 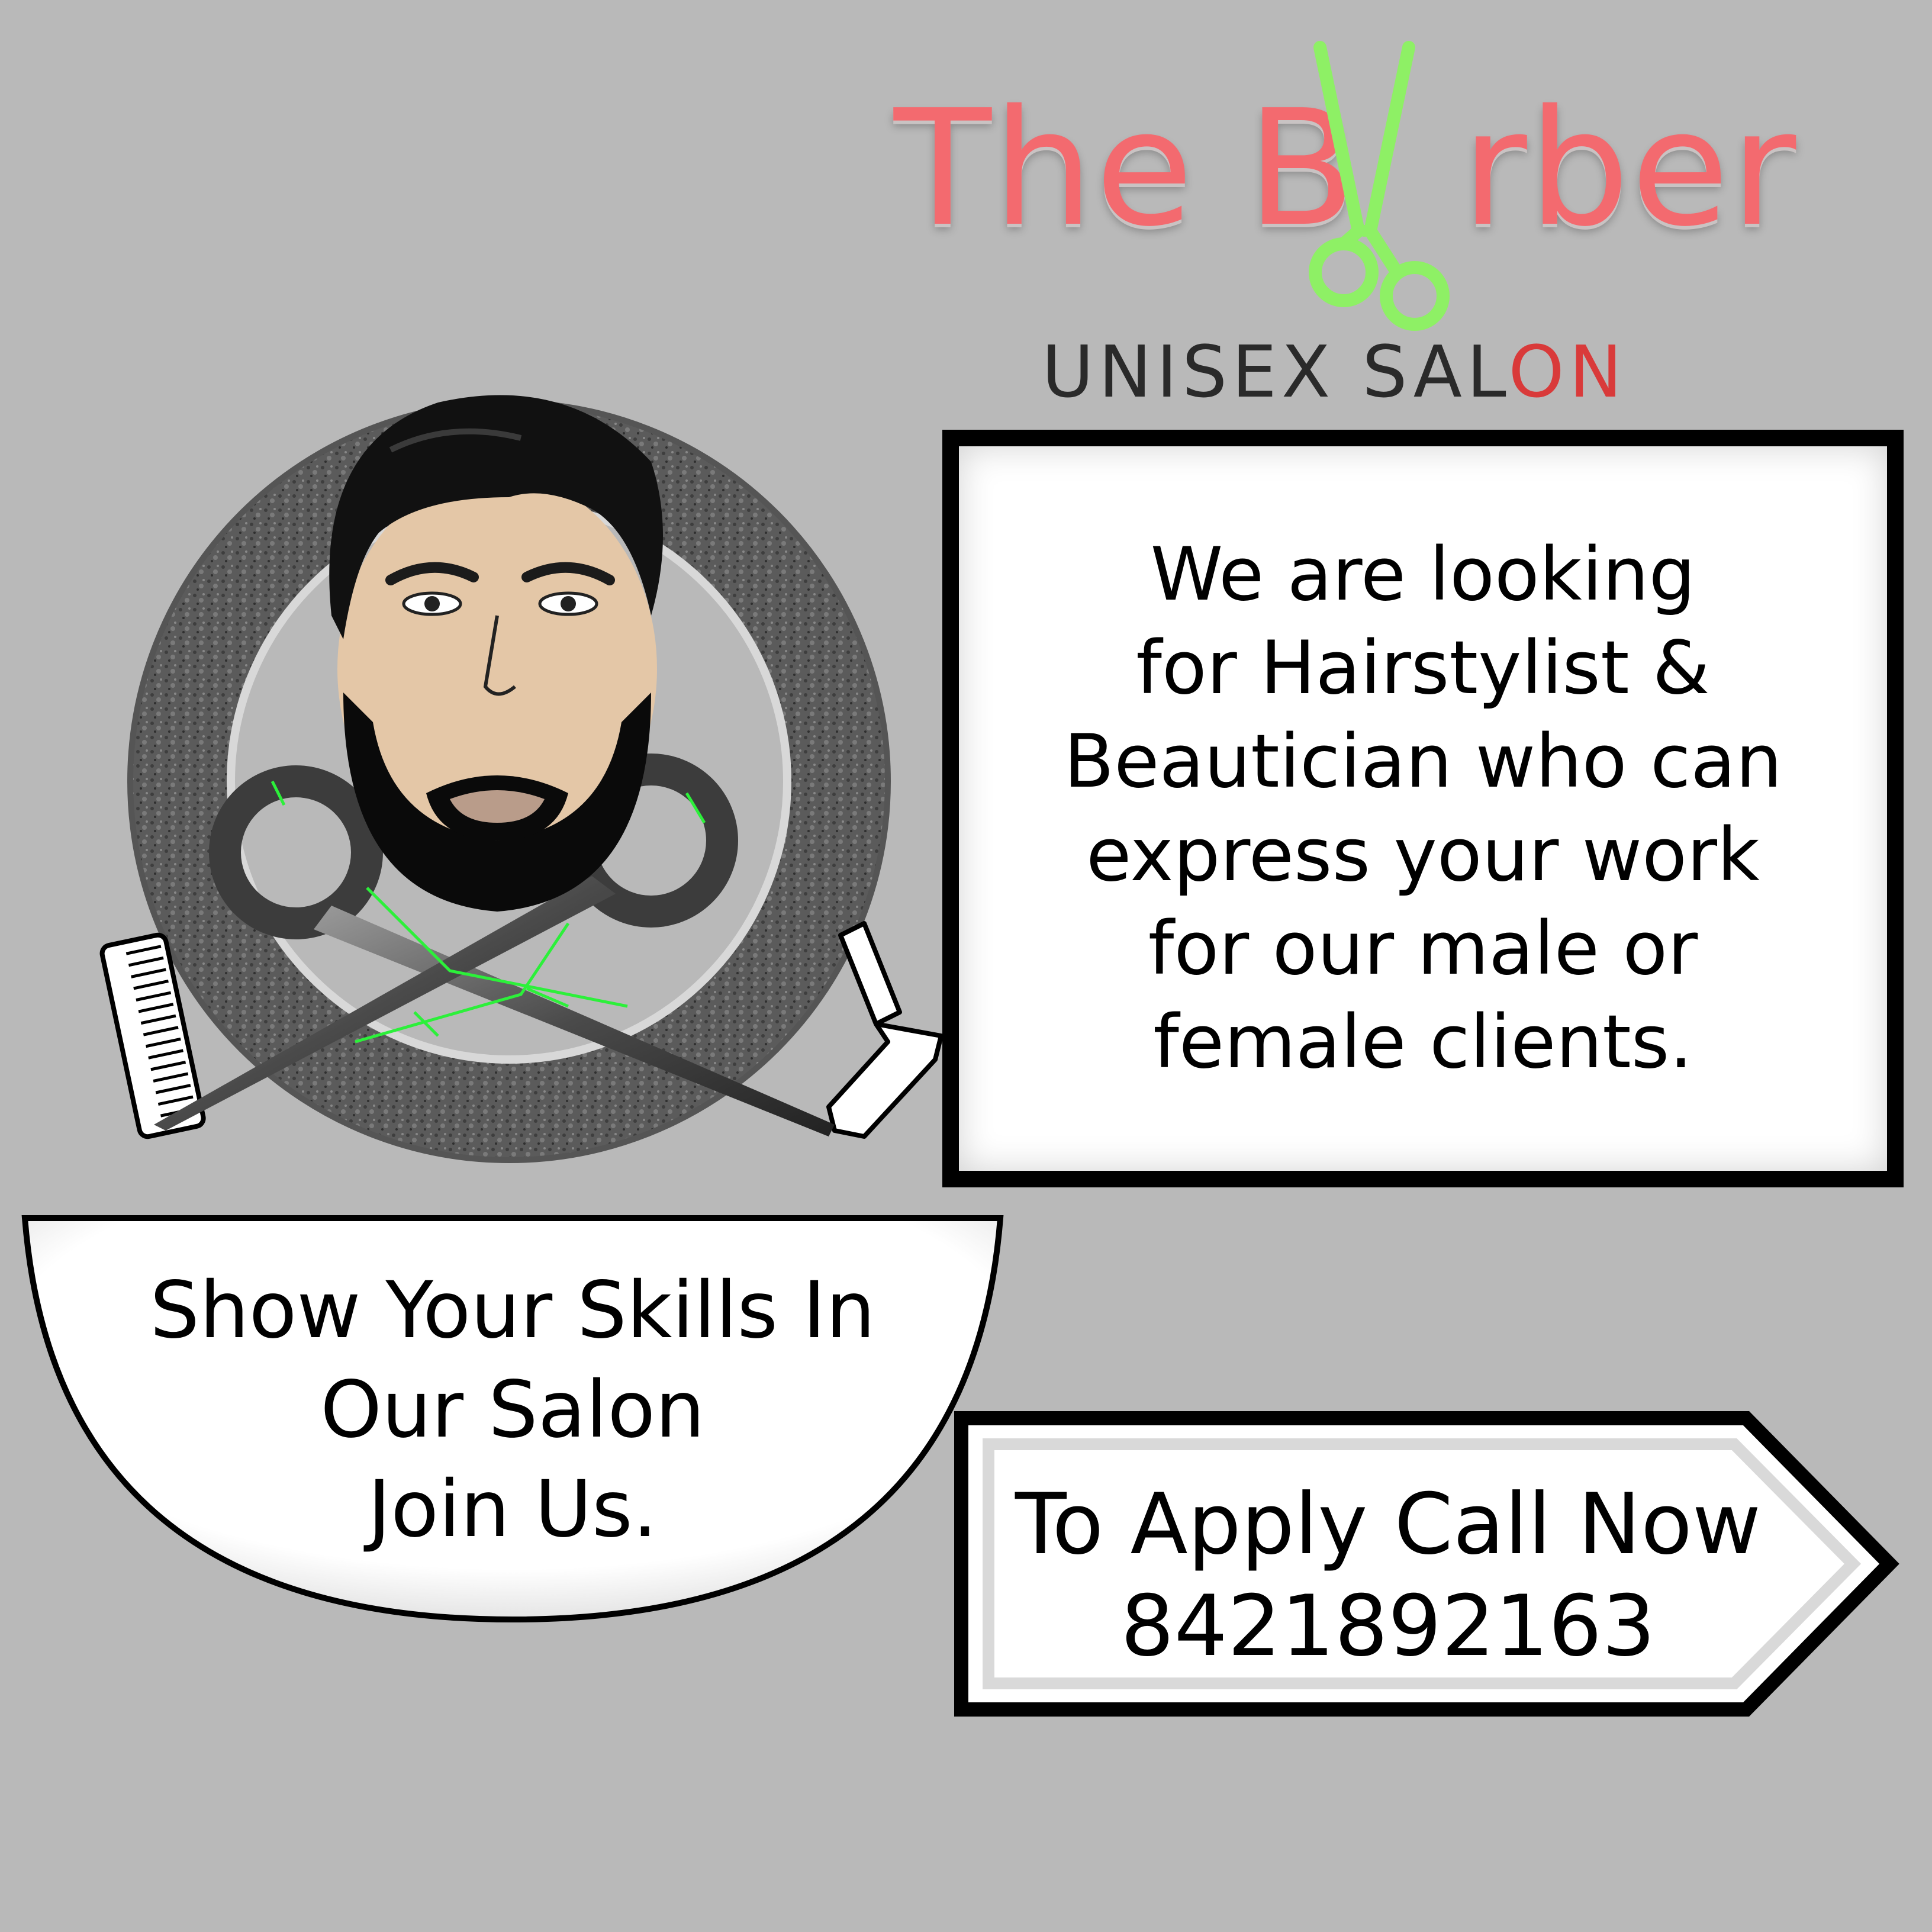 I want to click on message-line: Beautician who can, so click(x=1423, y=761).